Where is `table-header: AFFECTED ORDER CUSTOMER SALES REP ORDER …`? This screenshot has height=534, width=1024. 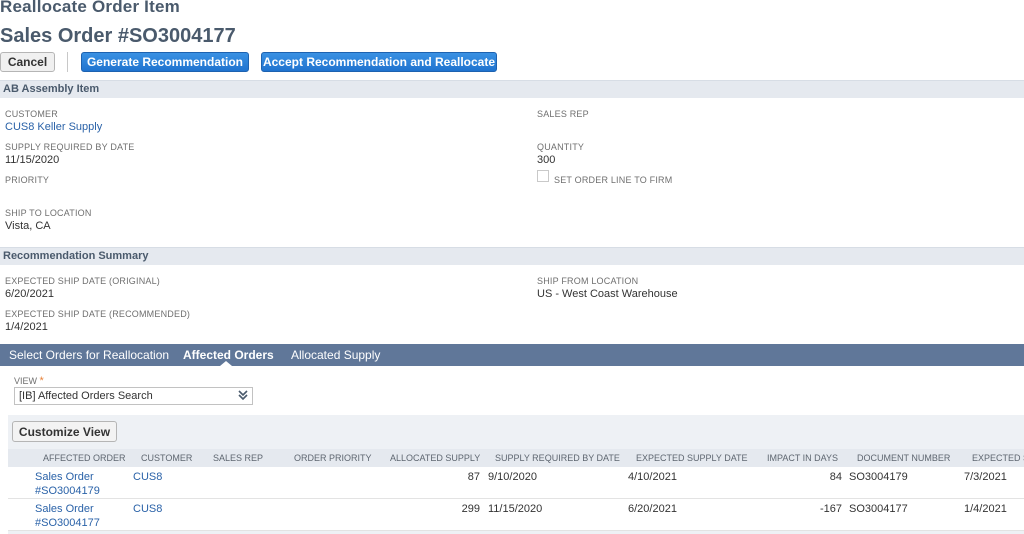
table-header: AFFECTED ORDER CUSTOMER SALES REP ORDER … is located at coordinates (516, 458).